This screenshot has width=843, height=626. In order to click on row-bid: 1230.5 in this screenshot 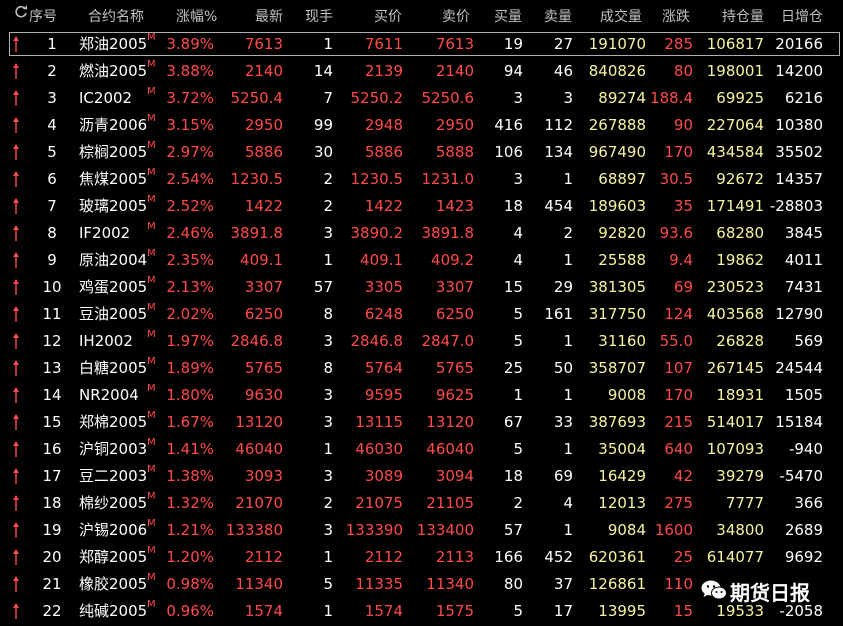, I will do `click(377, 179)`.